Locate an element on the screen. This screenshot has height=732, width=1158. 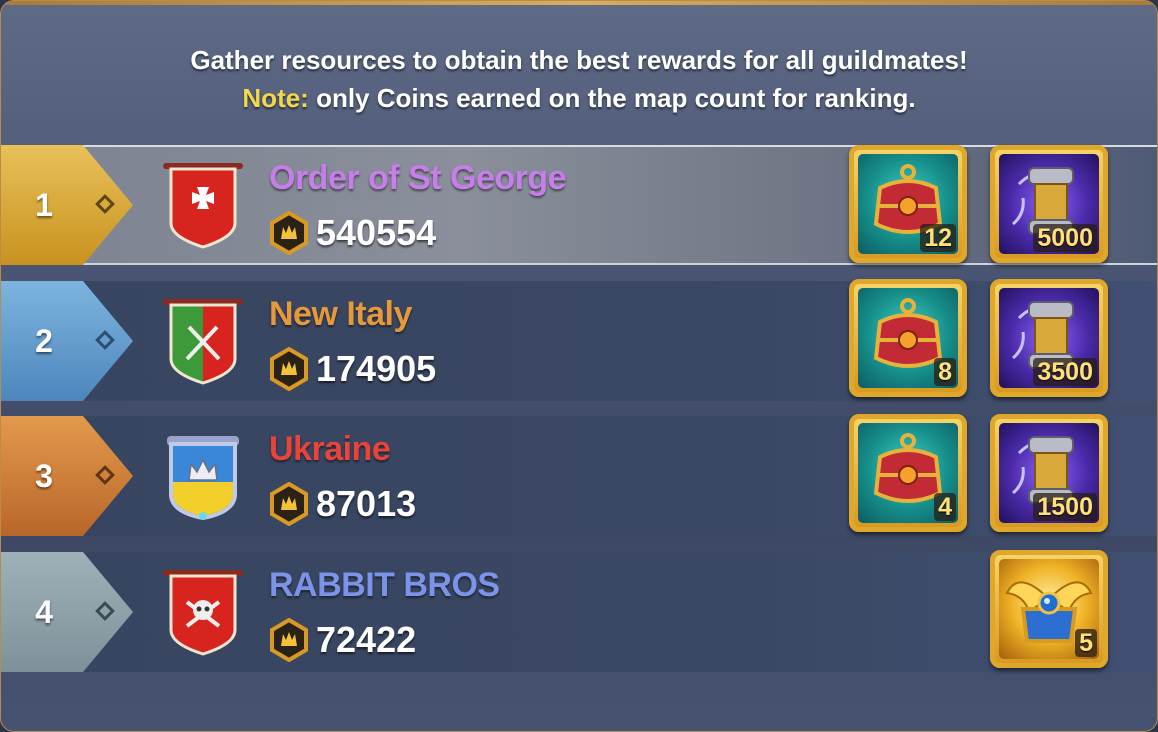
reward-slot: 12 is located at coordinates (908, 204).